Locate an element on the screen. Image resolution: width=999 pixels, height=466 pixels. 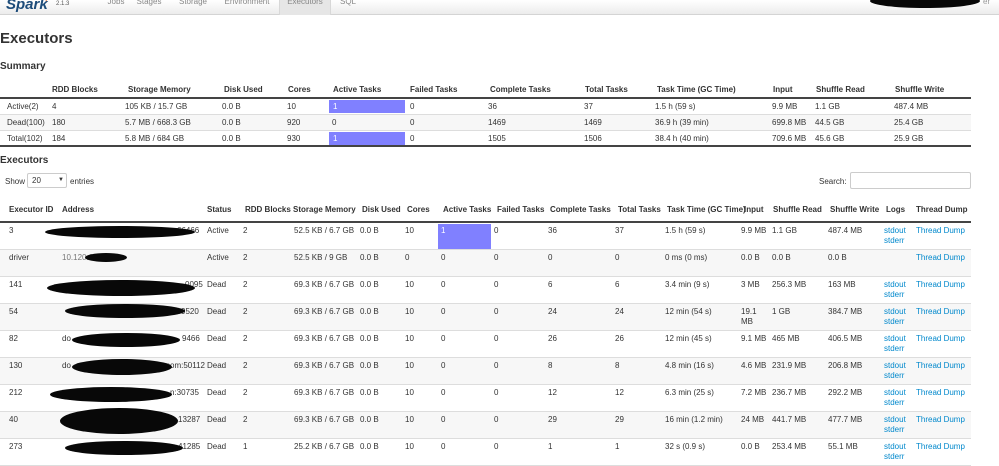
col-status: Status is located at coordinates (219, 209).